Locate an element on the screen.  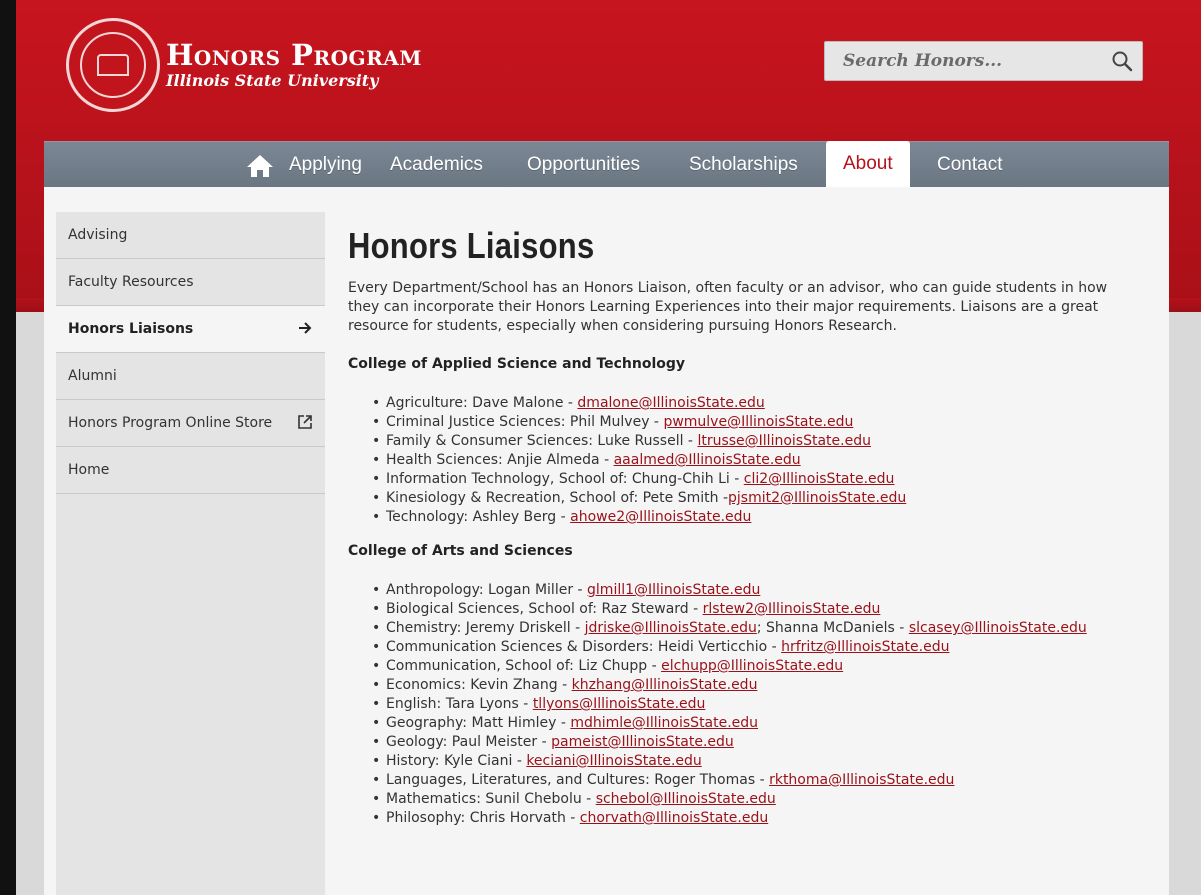
university-seal-logo is located at coordinates (113, 65).